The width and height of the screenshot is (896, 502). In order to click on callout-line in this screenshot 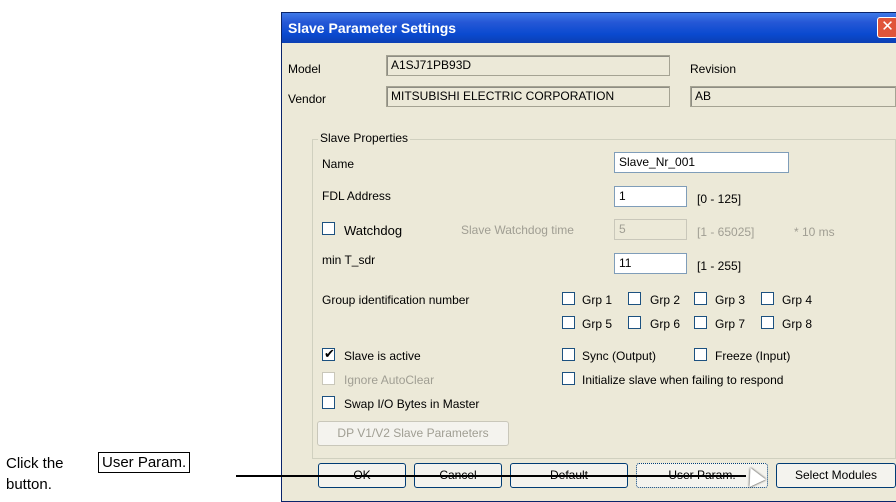, I will do `click(491, 476)`.